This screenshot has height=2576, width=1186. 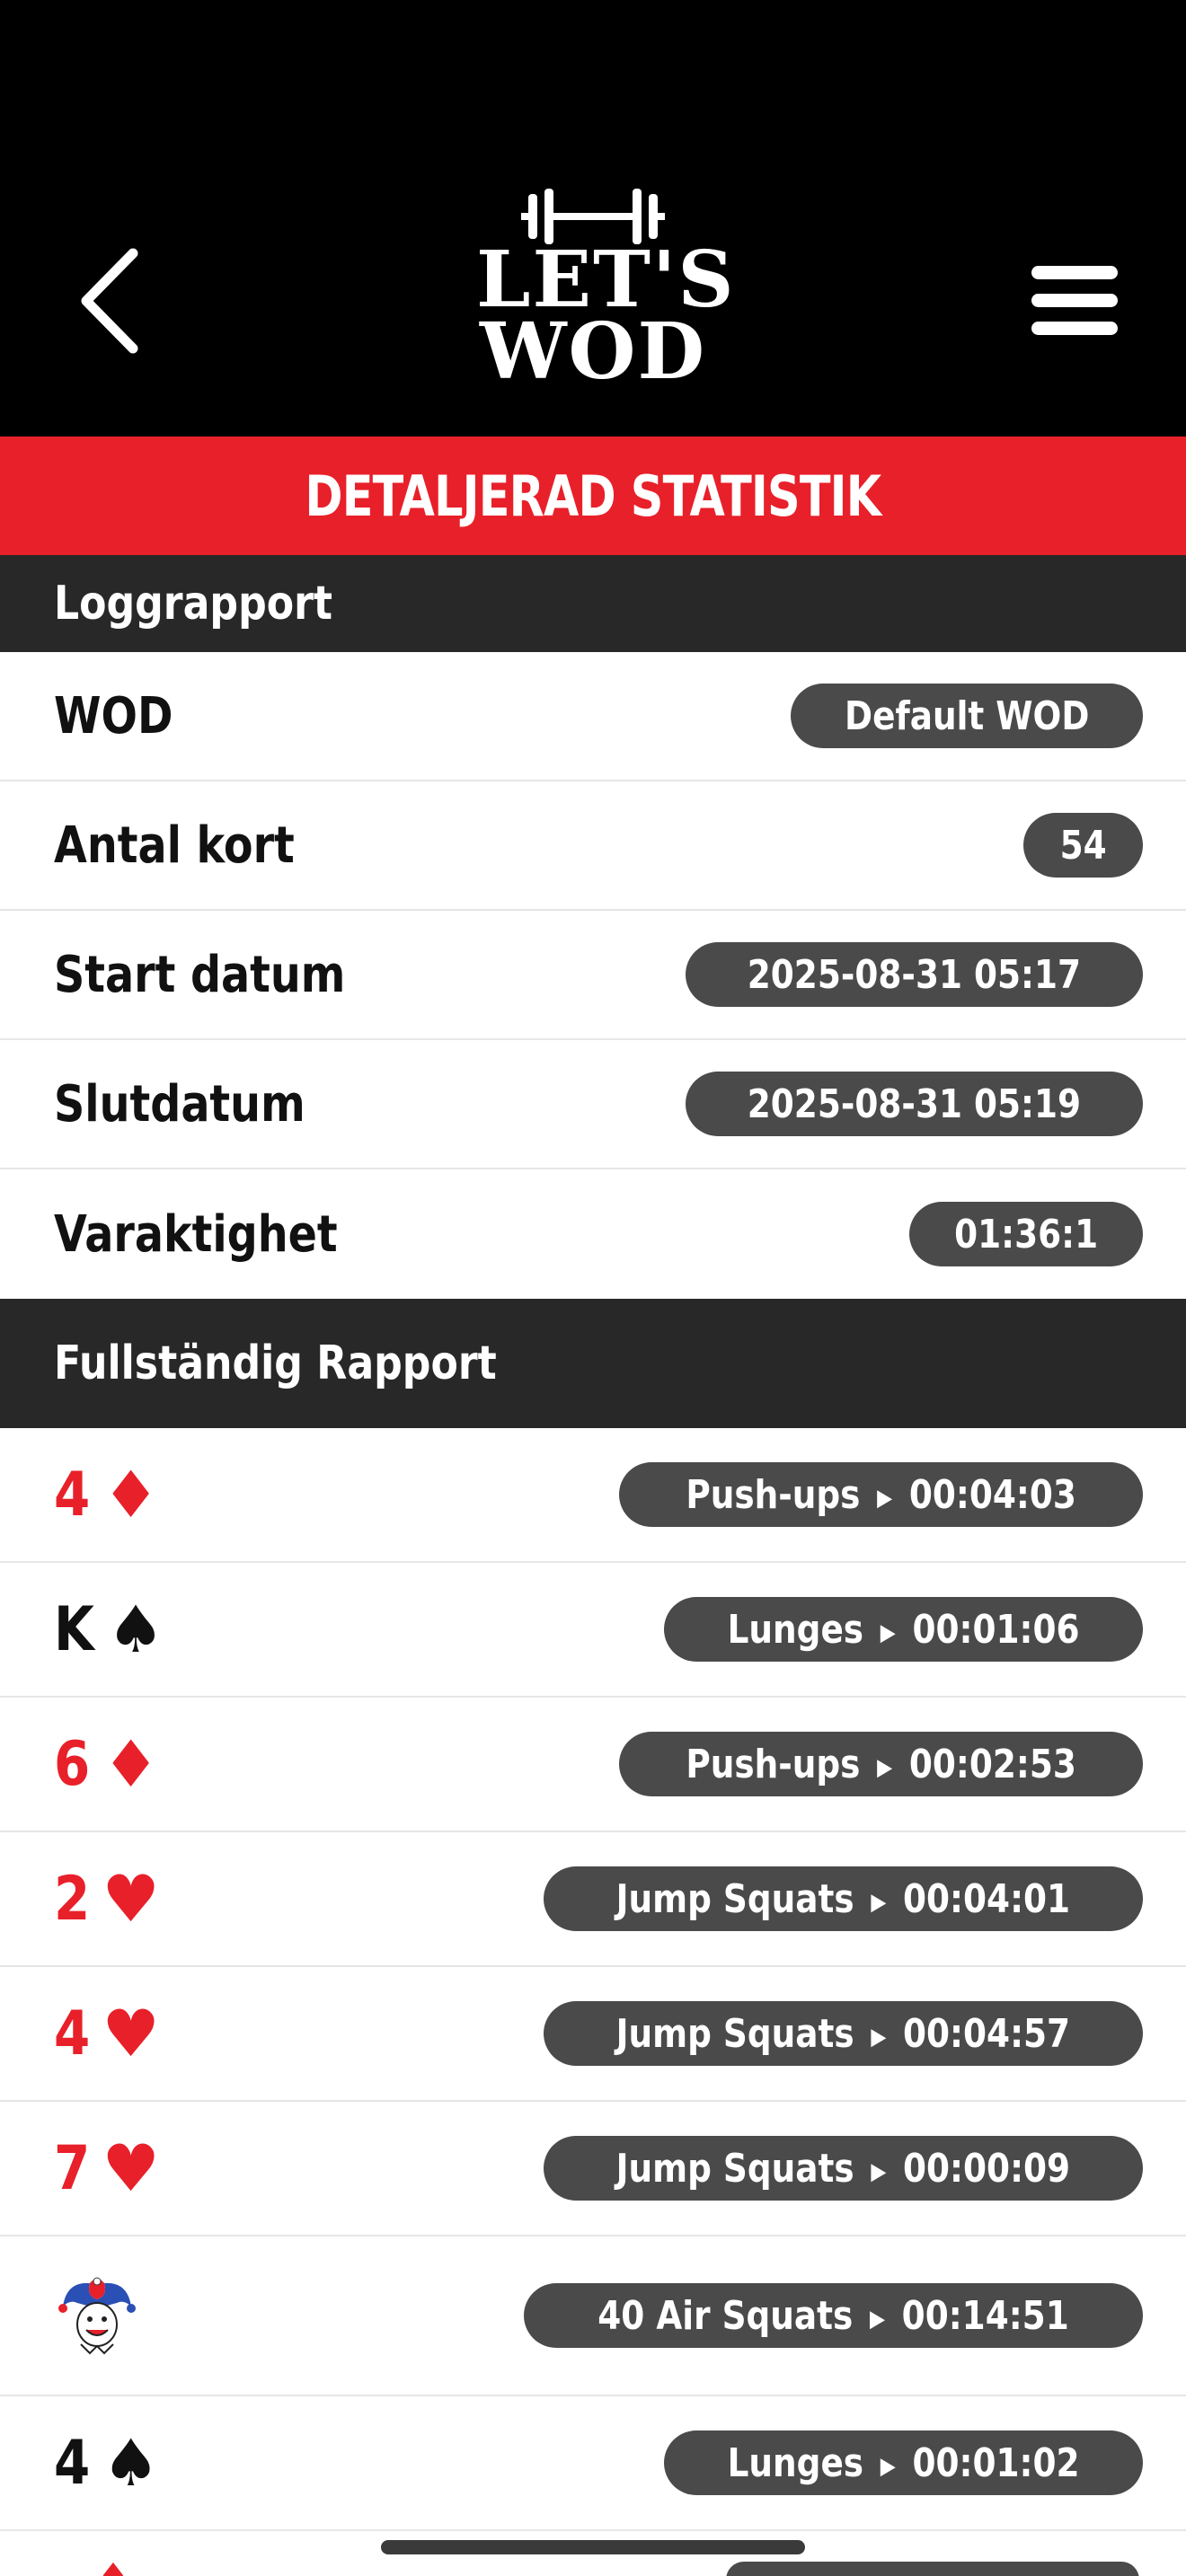 What do you see at coordinates (903, 2462) in the screenshot?
I see `exercise-badge: Lunges ▶ 00:01:02` at bounding box center [903, 2462].